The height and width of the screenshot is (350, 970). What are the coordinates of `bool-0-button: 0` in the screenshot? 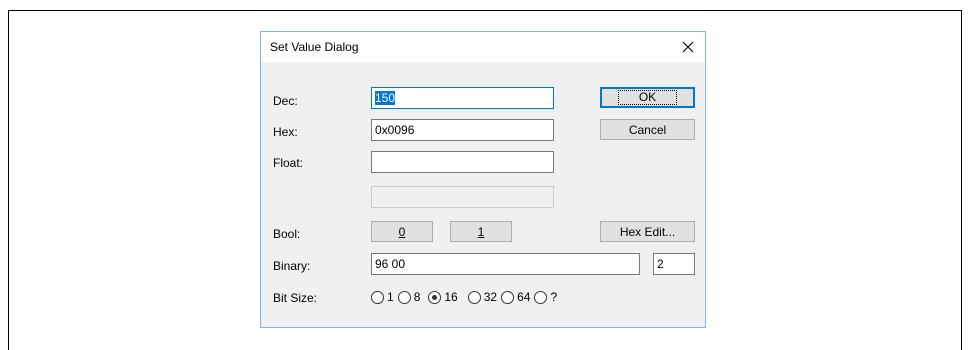 It's located at (402, 231).